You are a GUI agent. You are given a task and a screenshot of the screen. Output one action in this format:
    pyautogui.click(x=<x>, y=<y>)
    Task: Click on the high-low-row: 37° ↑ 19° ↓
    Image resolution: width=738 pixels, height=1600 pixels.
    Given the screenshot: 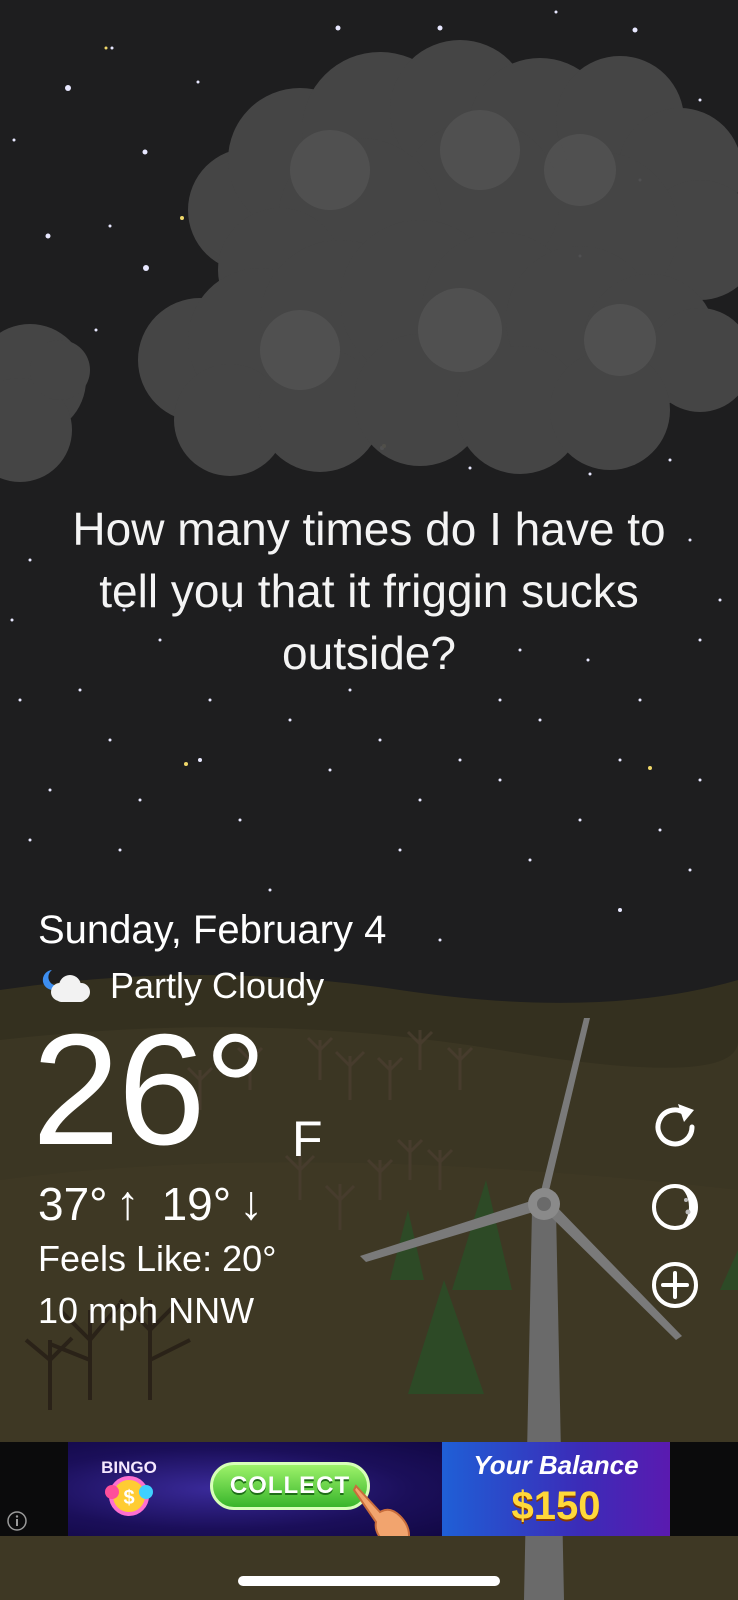 What is the action you would take?
    pyautogui.click(x=161, y=1203)
    